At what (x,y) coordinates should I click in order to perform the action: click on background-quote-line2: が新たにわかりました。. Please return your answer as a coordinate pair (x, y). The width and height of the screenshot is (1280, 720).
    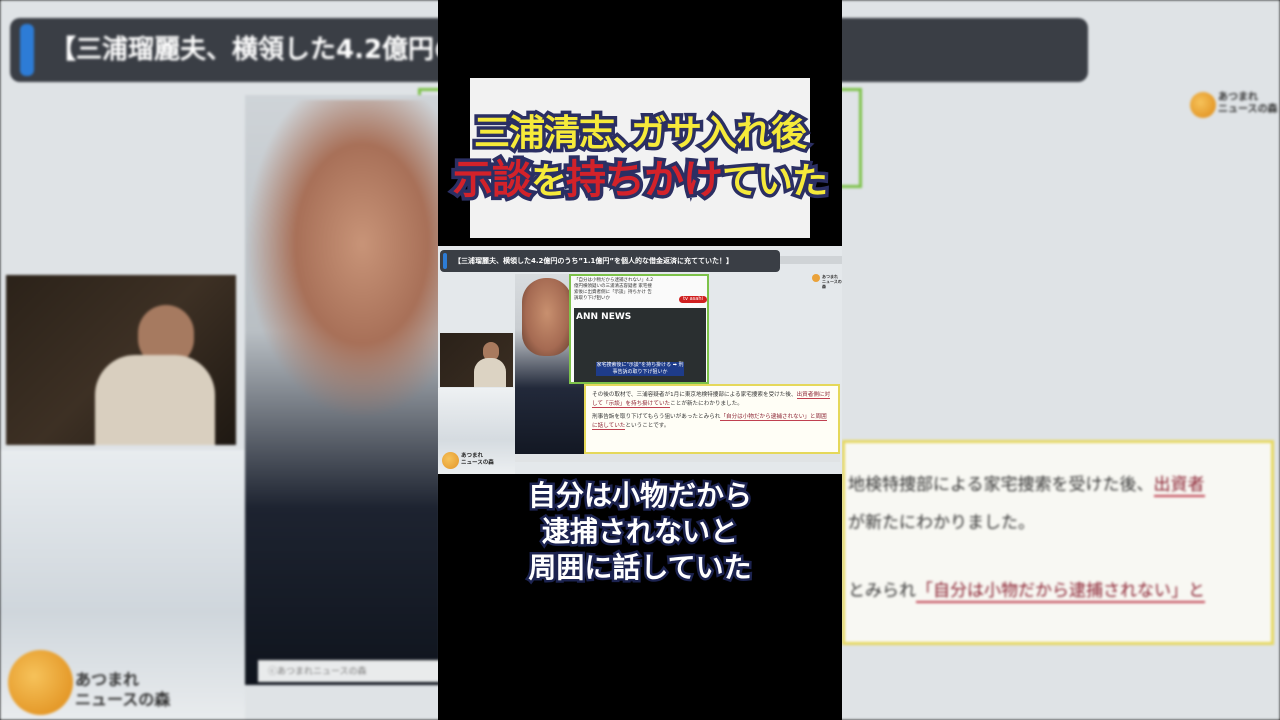
    Looking at the image, I should click on (941, 523).